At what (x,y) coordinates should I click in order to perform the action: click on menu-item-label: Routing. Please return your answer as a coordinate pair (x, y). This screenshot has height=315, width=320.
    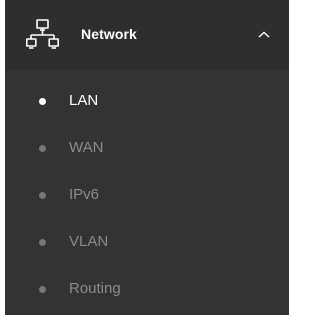
    Looking at the image, I should click on (95, 288).